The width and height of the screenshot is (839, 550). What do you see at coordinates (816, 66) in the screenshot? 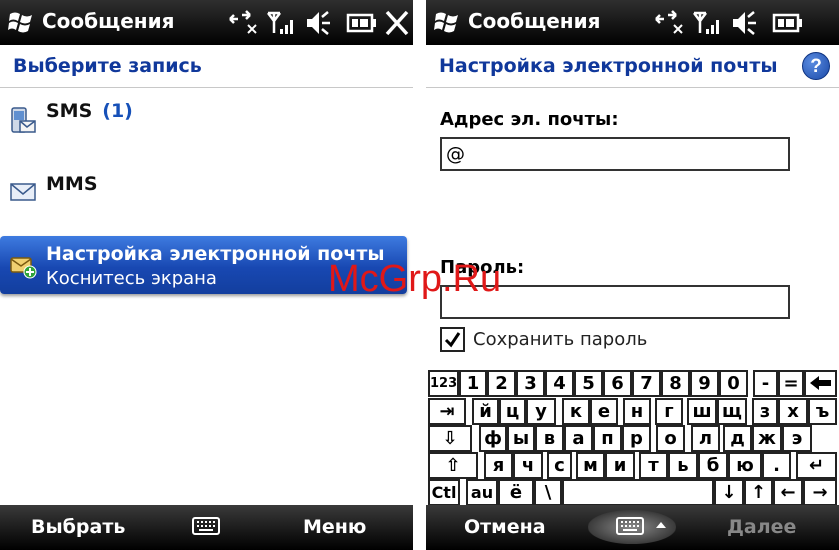
I see `help-icon: ?` at bounding box center [816, 66].